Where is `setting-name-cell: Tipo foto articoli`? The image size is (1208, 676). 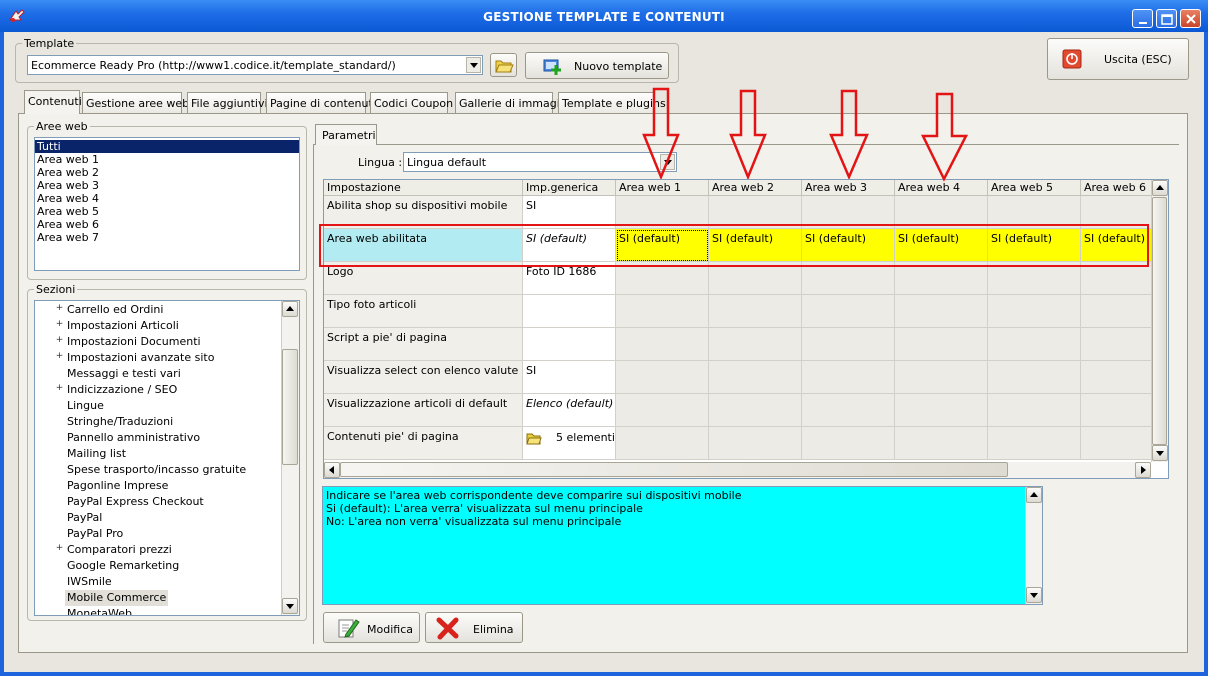
setting-name-cell: Tipo foto articoli is located at coordinates (423, 311).